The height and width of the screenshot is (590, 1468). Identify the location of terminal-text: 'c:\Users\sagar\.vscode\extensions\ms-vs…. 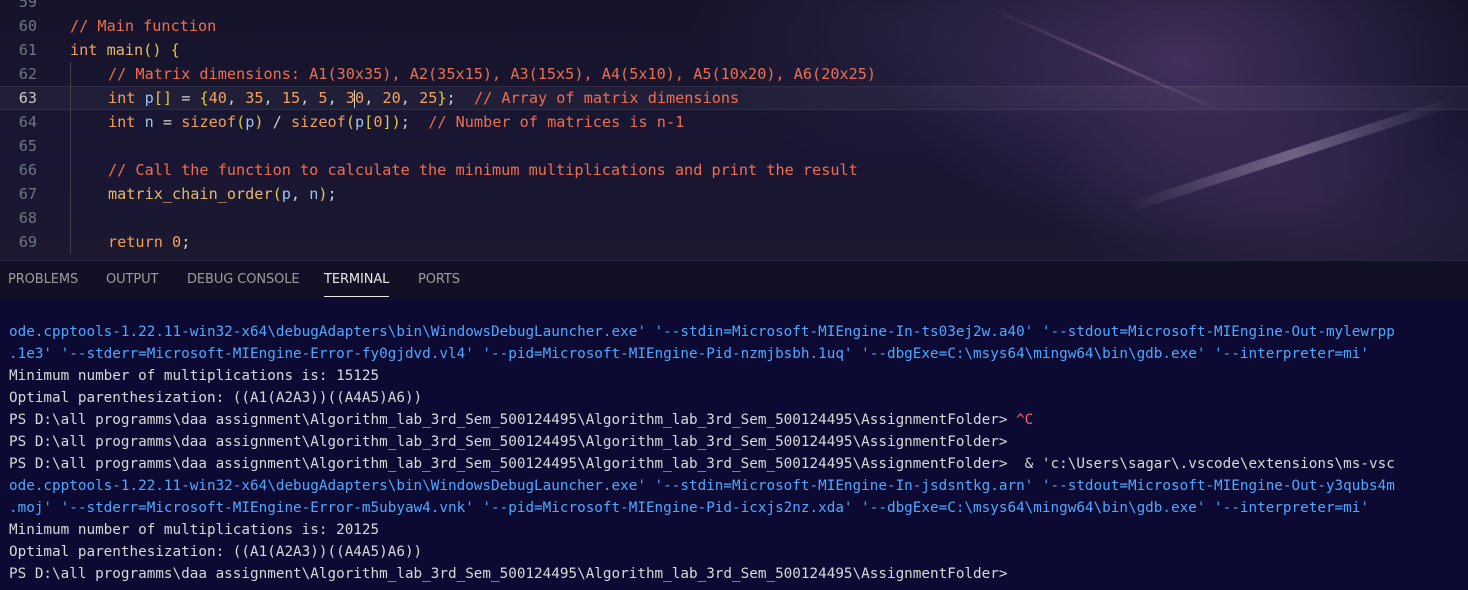
(1218, 464).